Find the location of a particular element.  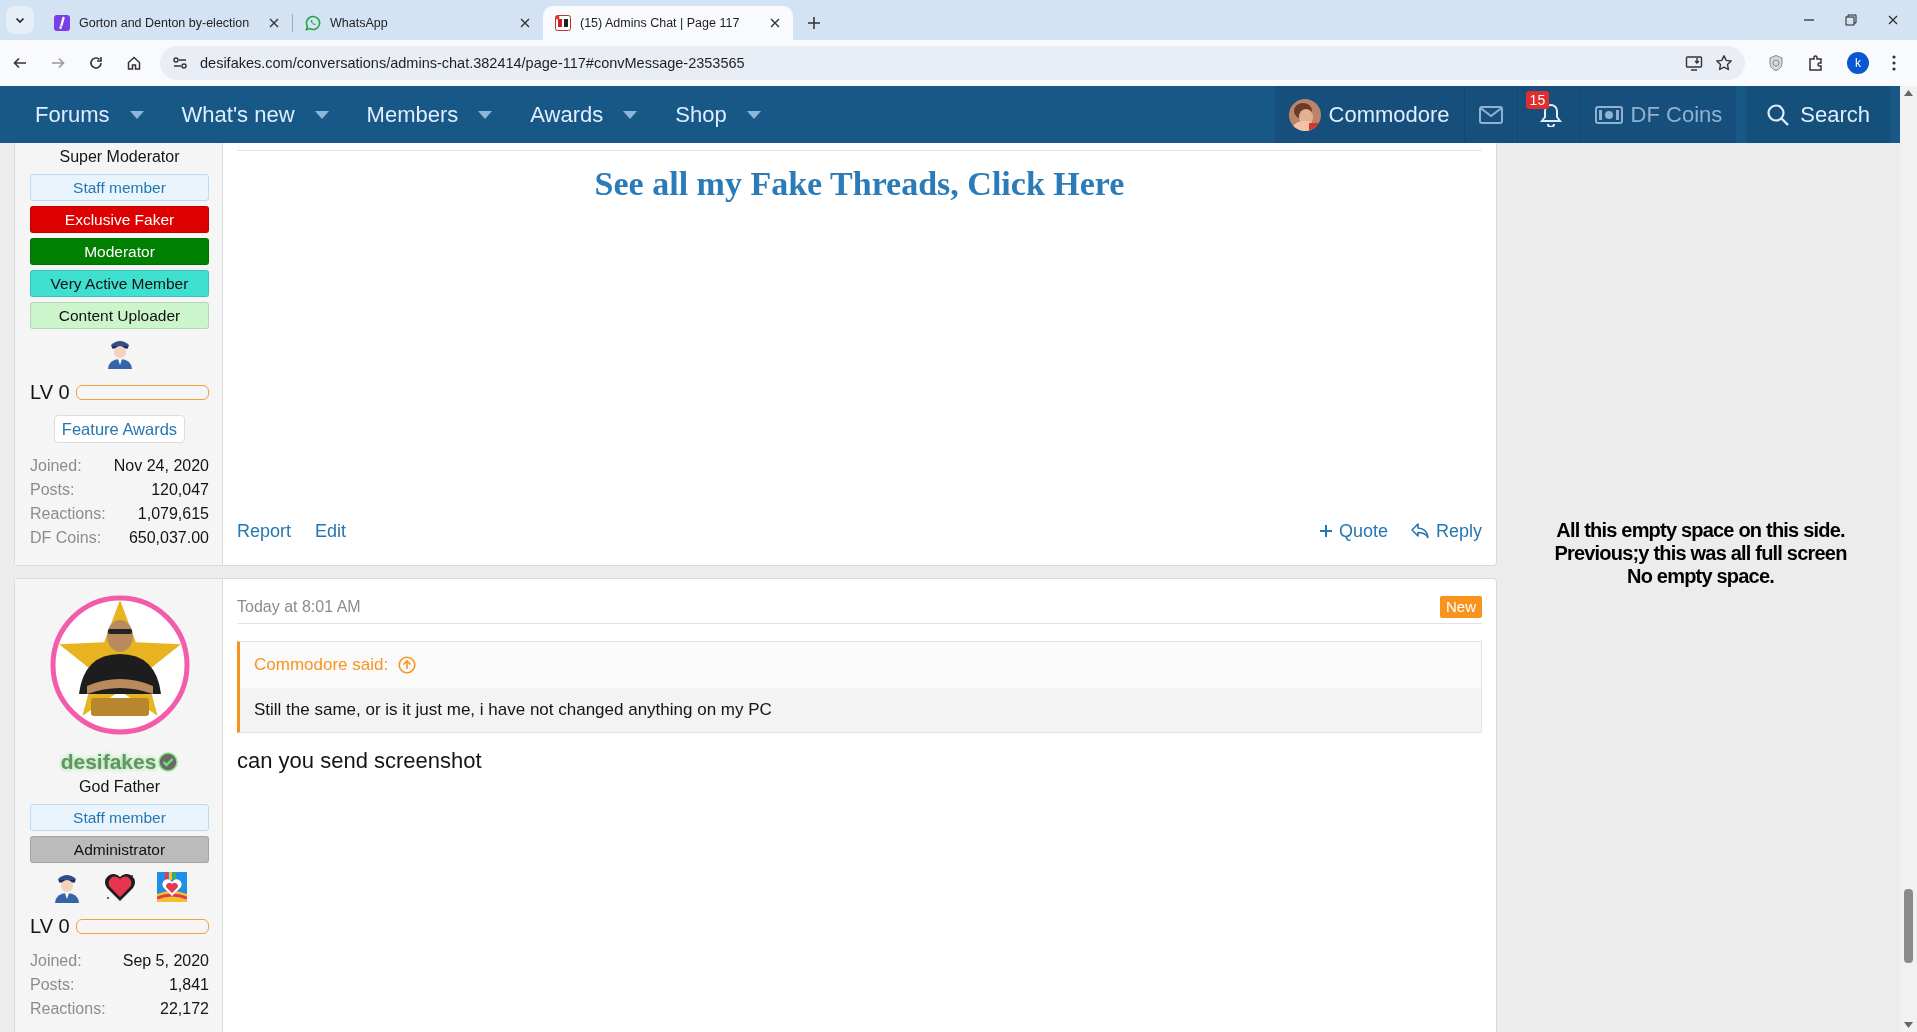

plus-icon is located at coordinates (1325, 531).